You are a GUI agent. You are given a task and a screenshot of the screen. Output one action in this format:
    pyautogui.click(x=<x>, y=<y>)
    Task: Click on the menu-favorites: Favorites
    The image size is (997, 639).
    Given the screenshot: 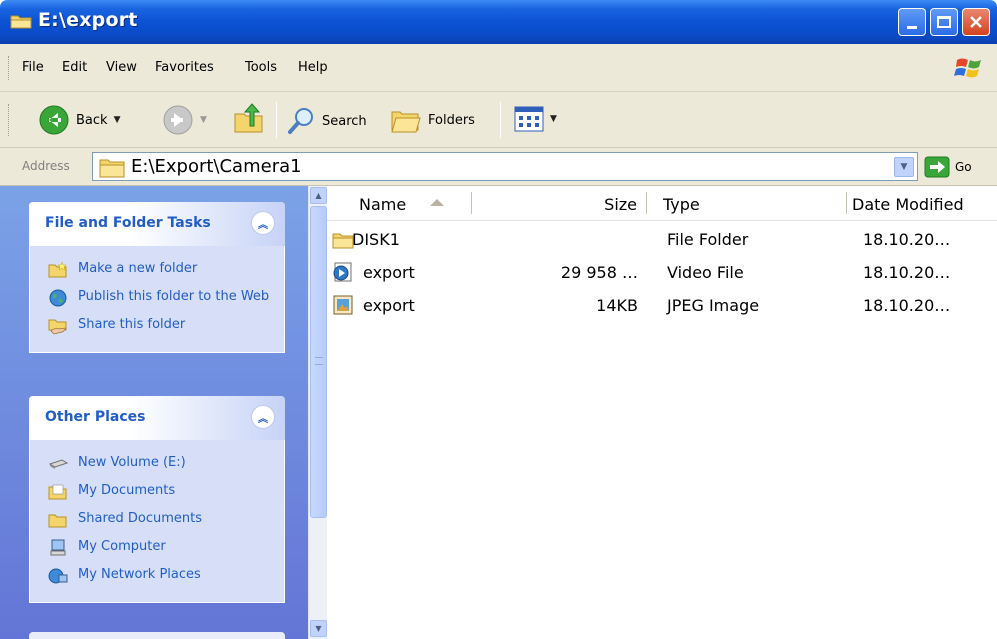 What is the action you would take?
    pyautogui.click(x=184, y=67)
    